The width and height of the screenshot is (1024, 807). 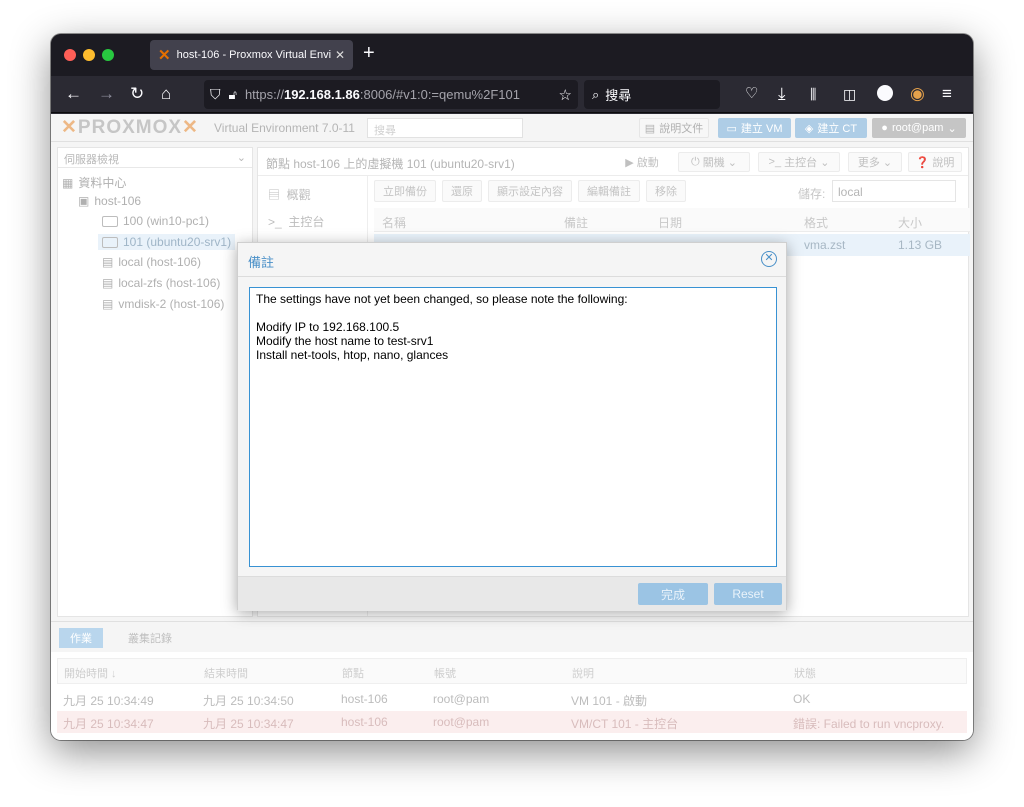 What do you see at coordinates (226, 673) in the screenshot?
I see `col-end-time: 結束時間` at bounding box center [226, 673].